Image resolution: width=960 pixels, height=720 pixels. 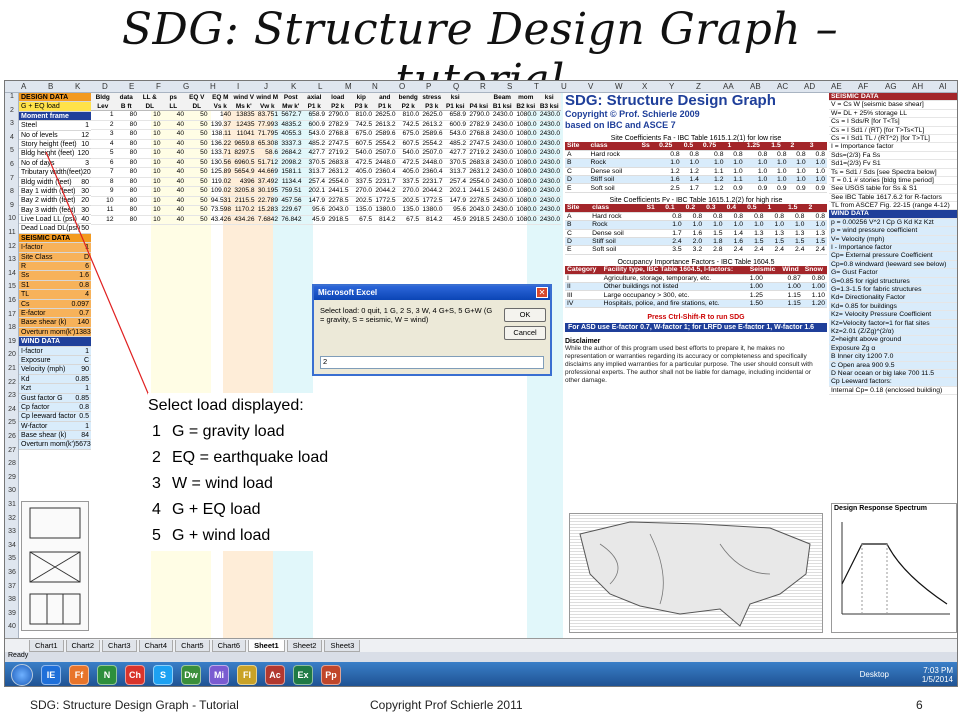 What do you see at coordinates (12, 191) in the screenshot?
I see `row-header: 8` at bounding box center [12, 191].